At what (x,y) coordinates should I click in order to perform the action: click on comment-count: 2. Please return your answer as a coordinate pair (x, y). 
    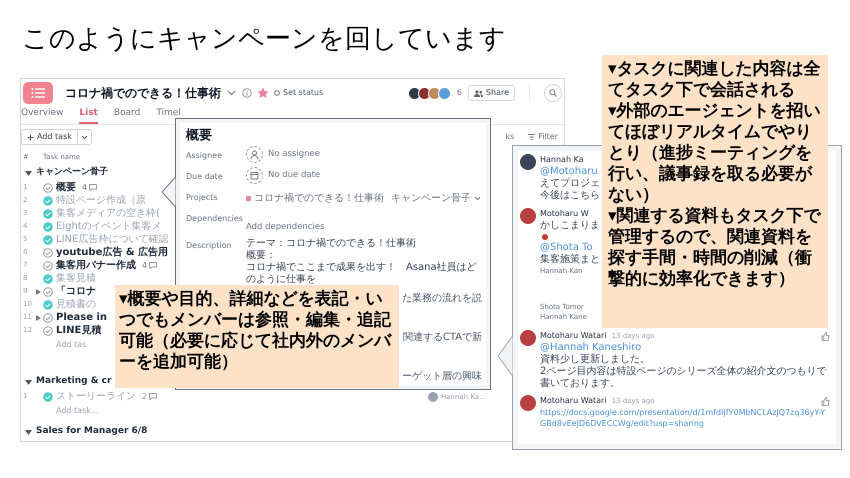
    Looking at the image, I should click on (145, 396).